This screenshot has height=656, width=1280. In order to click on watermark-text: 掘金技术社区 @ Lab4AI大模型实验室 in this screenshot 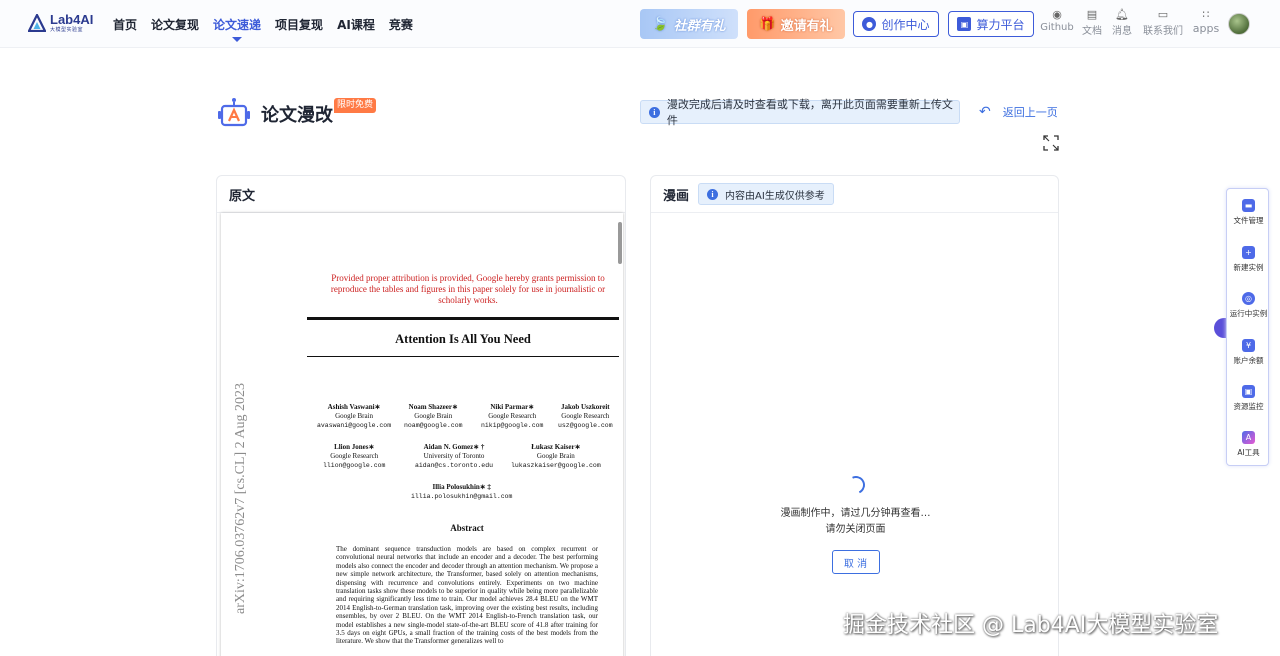, I will do `click(1031, 625)`.